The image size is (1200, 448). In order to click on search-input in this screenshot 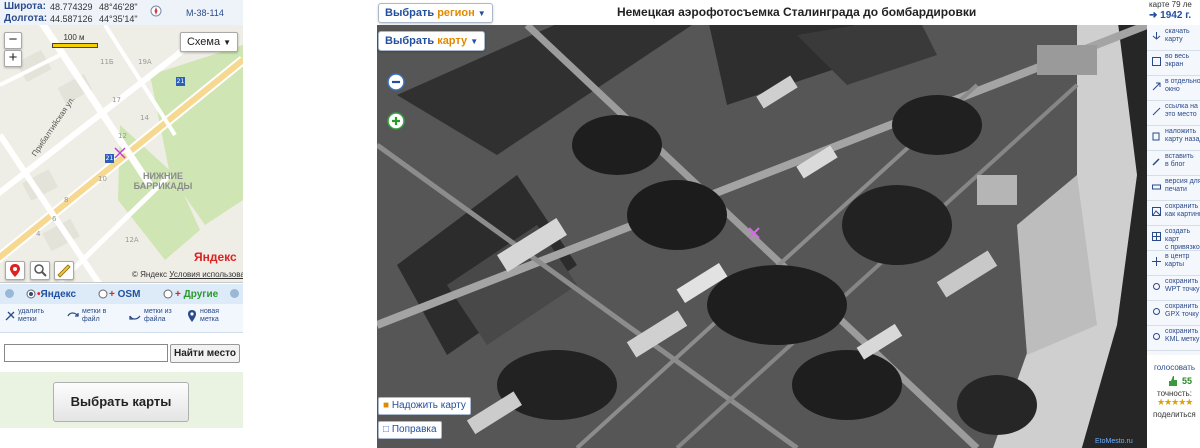, I will do `click(86, 353)`.